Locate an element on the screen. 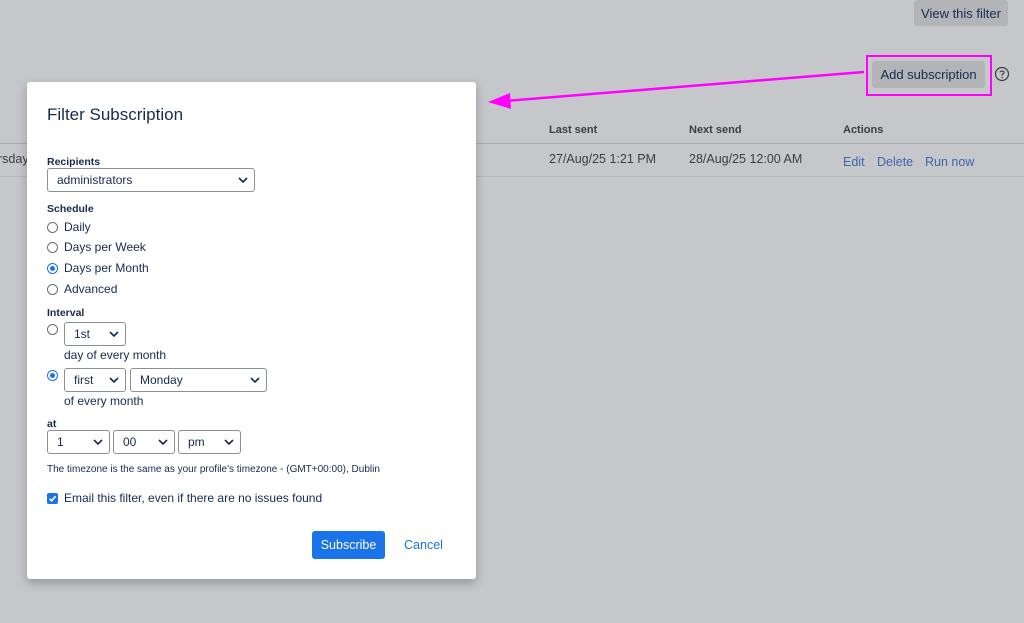 This screenshot has width=1024, height=623. question-circle-icon is located at coordinates (1002, 74).